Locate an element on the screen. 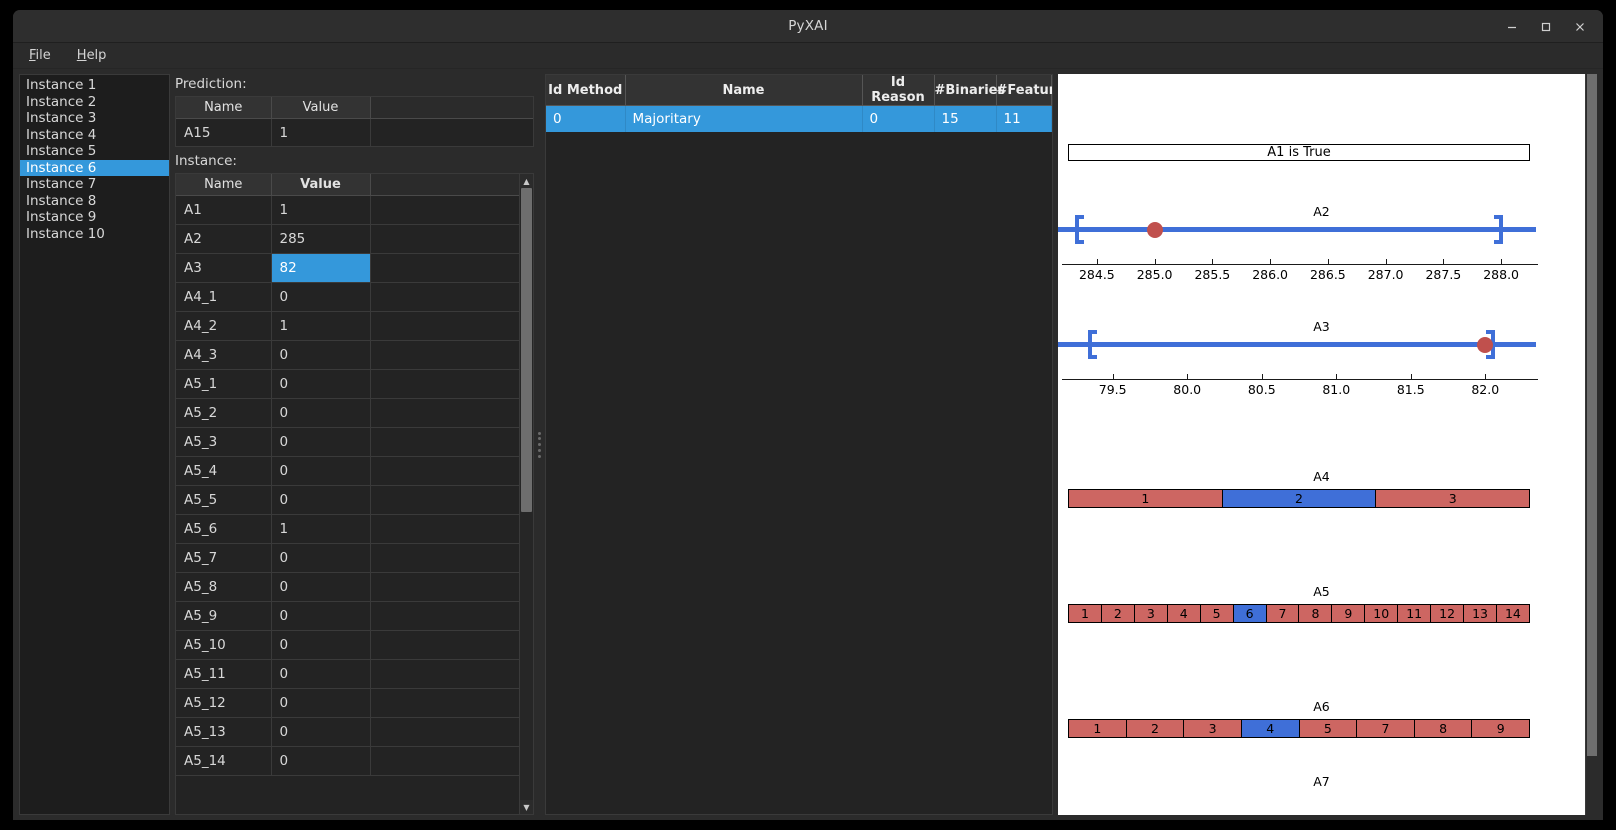 Image resolution: width=1616 pixels, height=830 pixels. cell-name: A5_5 is located at coordinates (224, 500).